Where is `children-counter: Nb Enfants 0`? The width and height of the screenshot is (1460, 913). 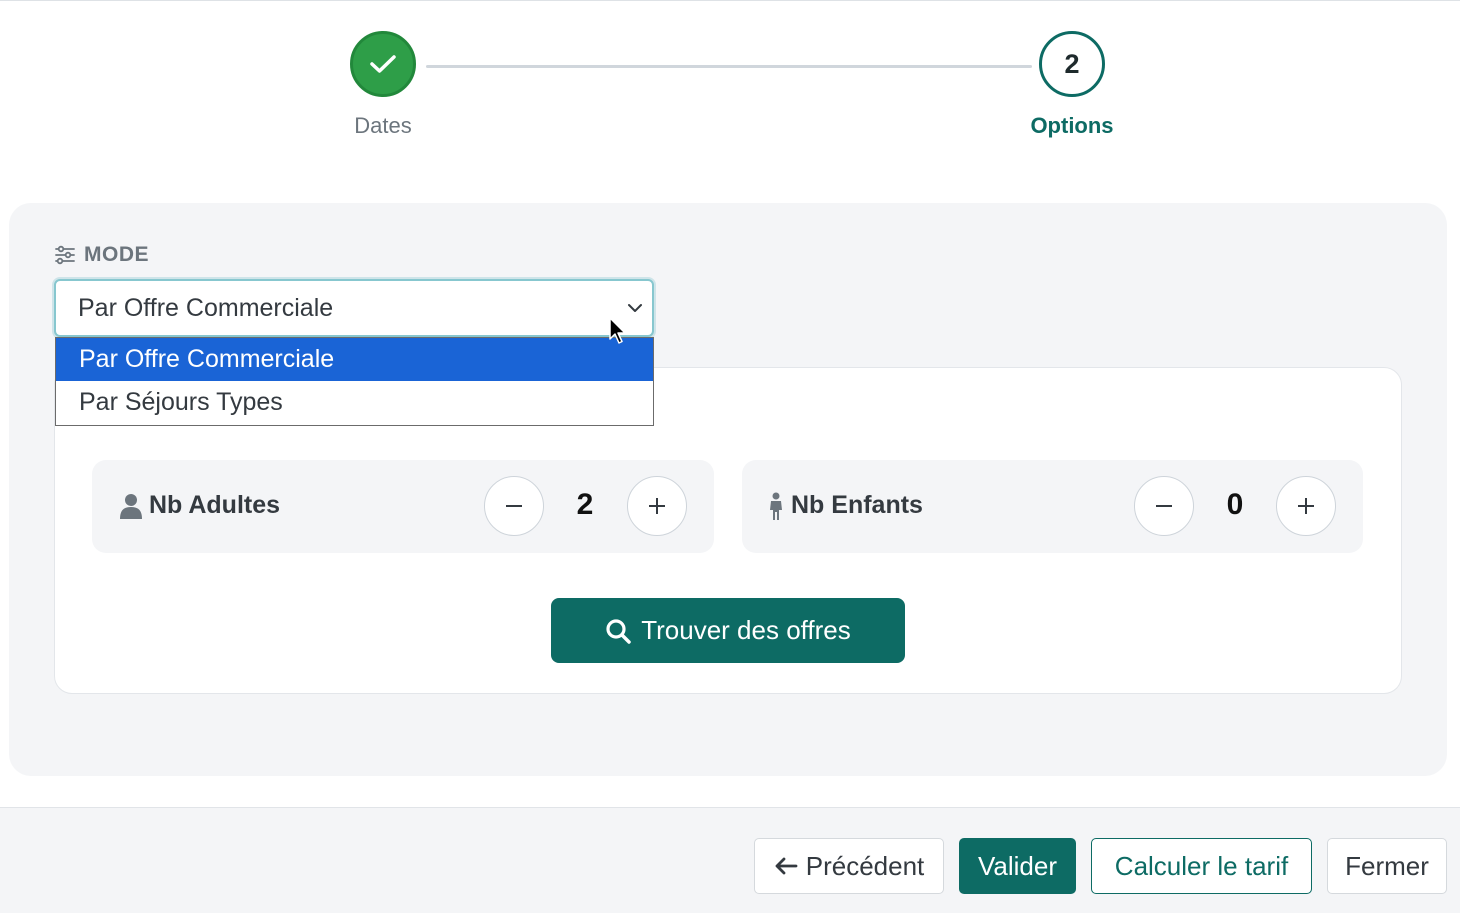
children-counter: Nb Enfants 0 is located at coordinates (1052, 506).